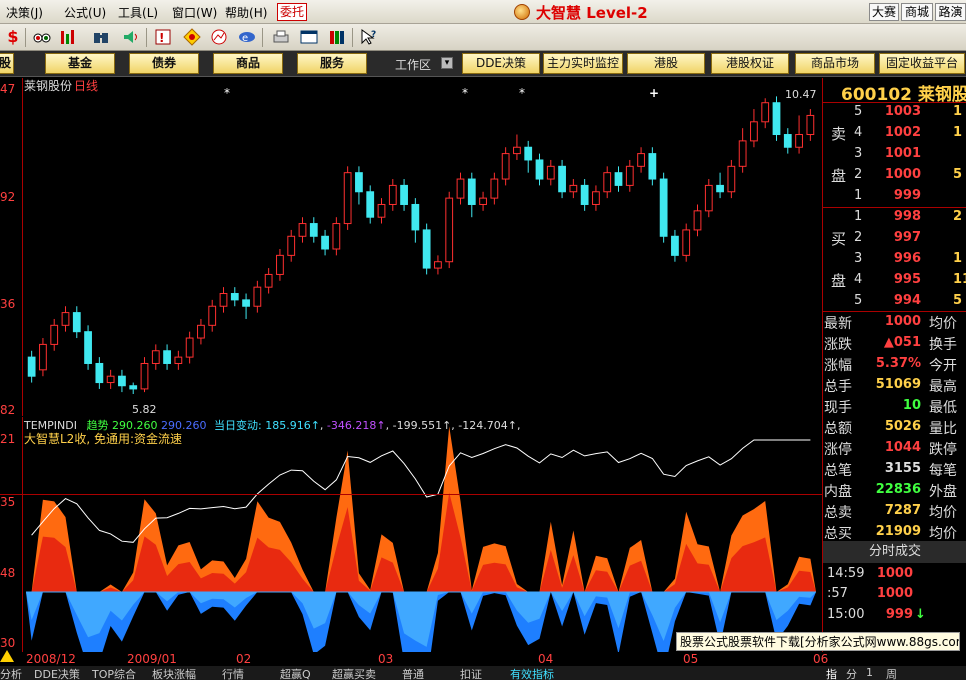 Image resolution: width=966 pixels, height=680 pixels. I want to click on ad-banner: 股票公式股票软件下载[分析家公式网www.88gs.com], so click(818, 641).